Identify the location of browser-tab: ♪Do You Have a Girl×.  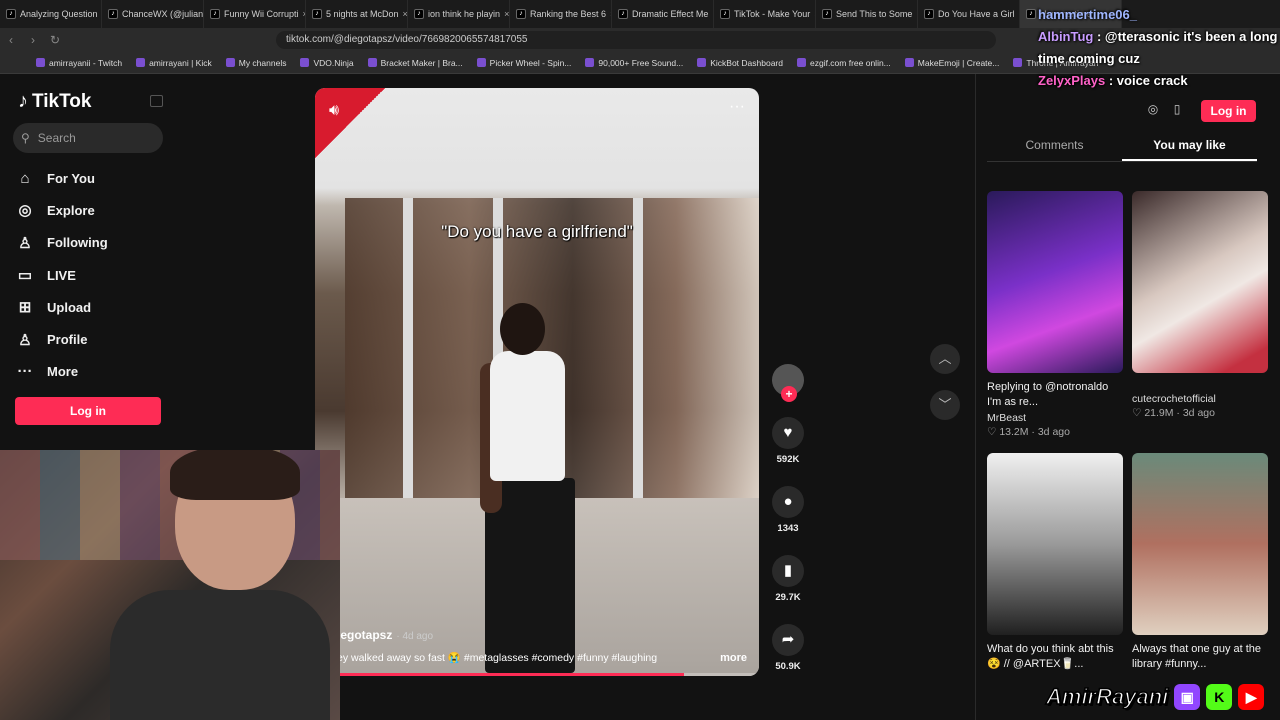
(969, 14).